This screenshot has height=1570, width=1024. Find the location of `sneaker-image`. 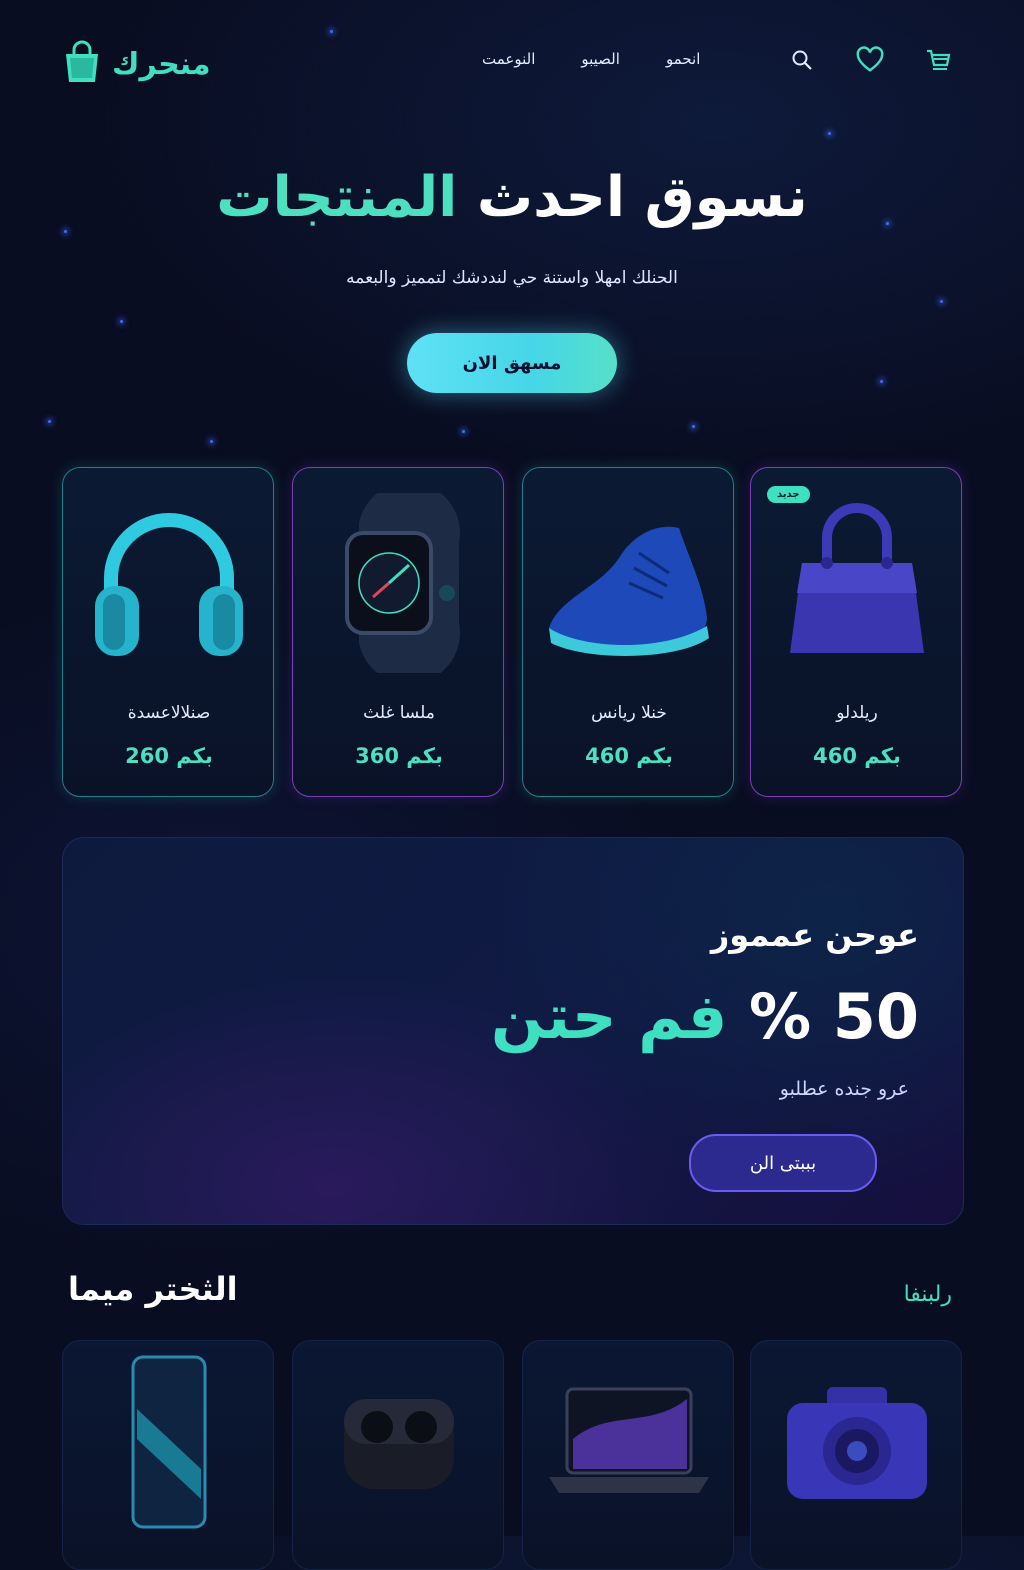

sneaker-image is located at coordinates (628, 583).